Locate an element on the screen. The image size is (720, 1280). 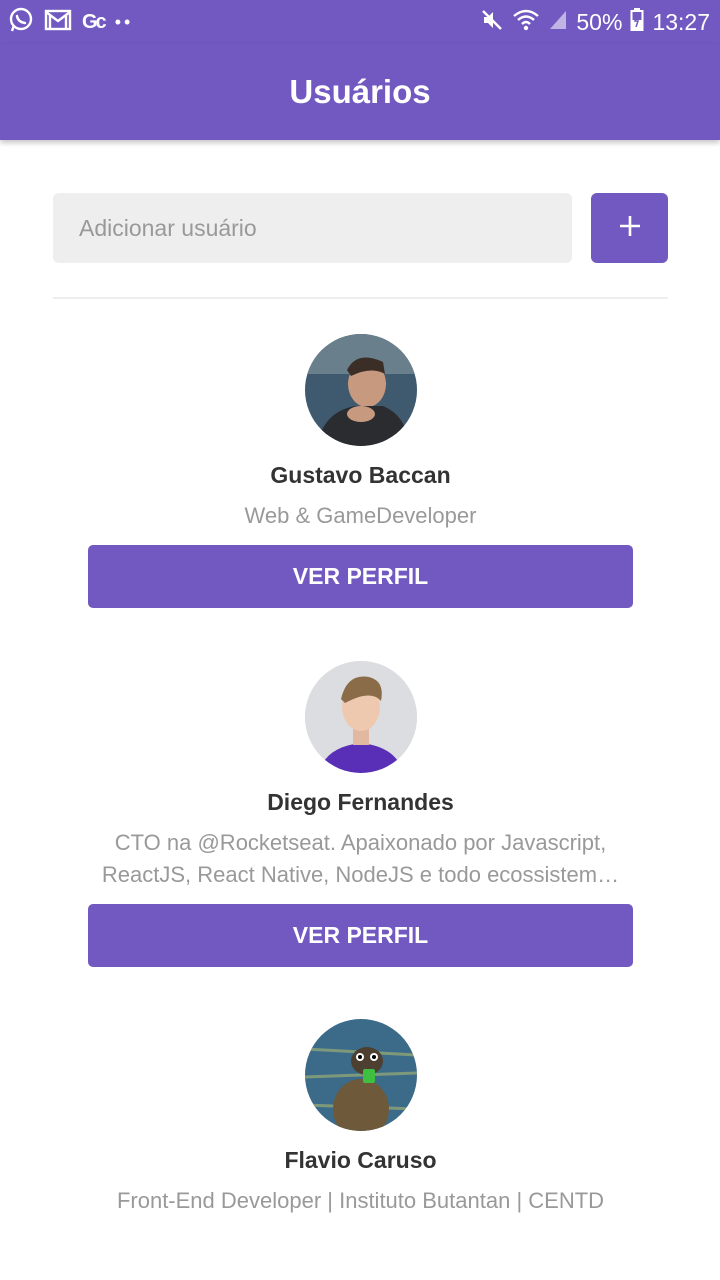
status-bar: Gc •• 50% 13:27 is located at coordinates (360, 22).